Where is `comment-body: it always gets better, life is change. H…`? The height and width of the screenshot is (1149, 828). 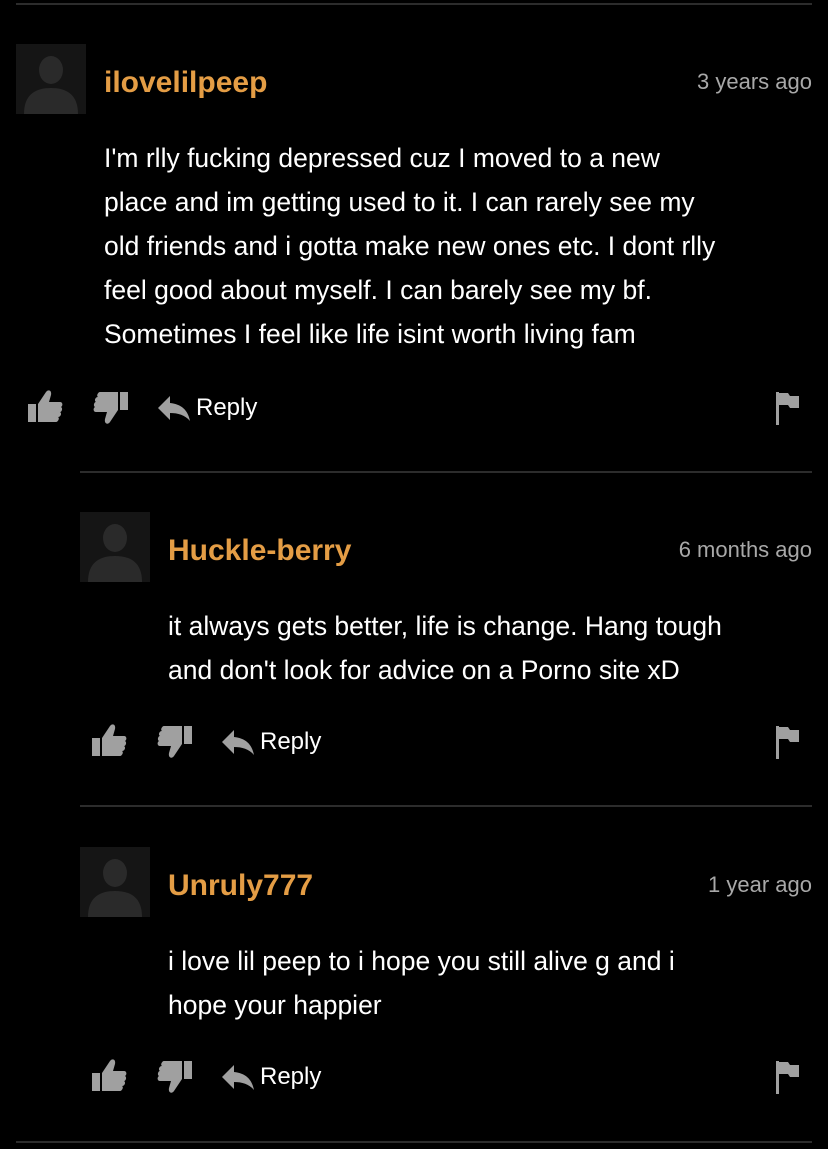
comment-body: it always gets better, life is change. H… is located at coordinates (445, 648).